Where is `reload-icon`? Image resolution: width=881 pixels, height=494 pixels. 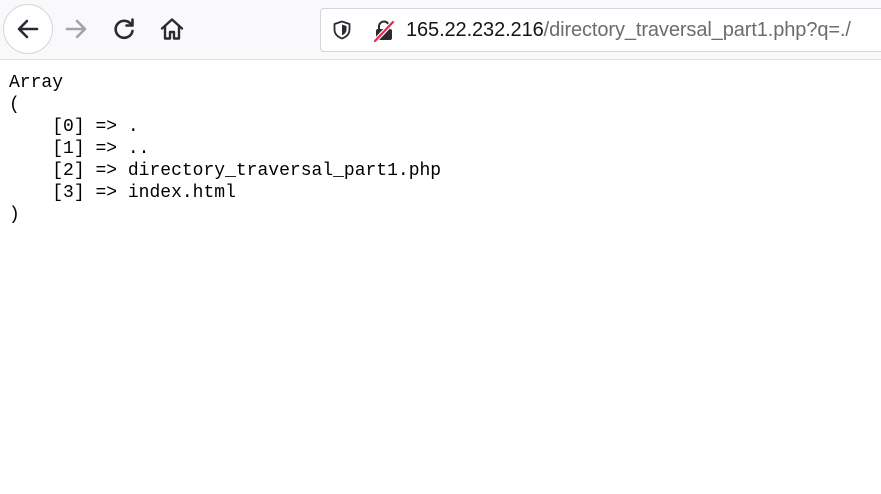 reload-icon is located at coordinates (124, 29).